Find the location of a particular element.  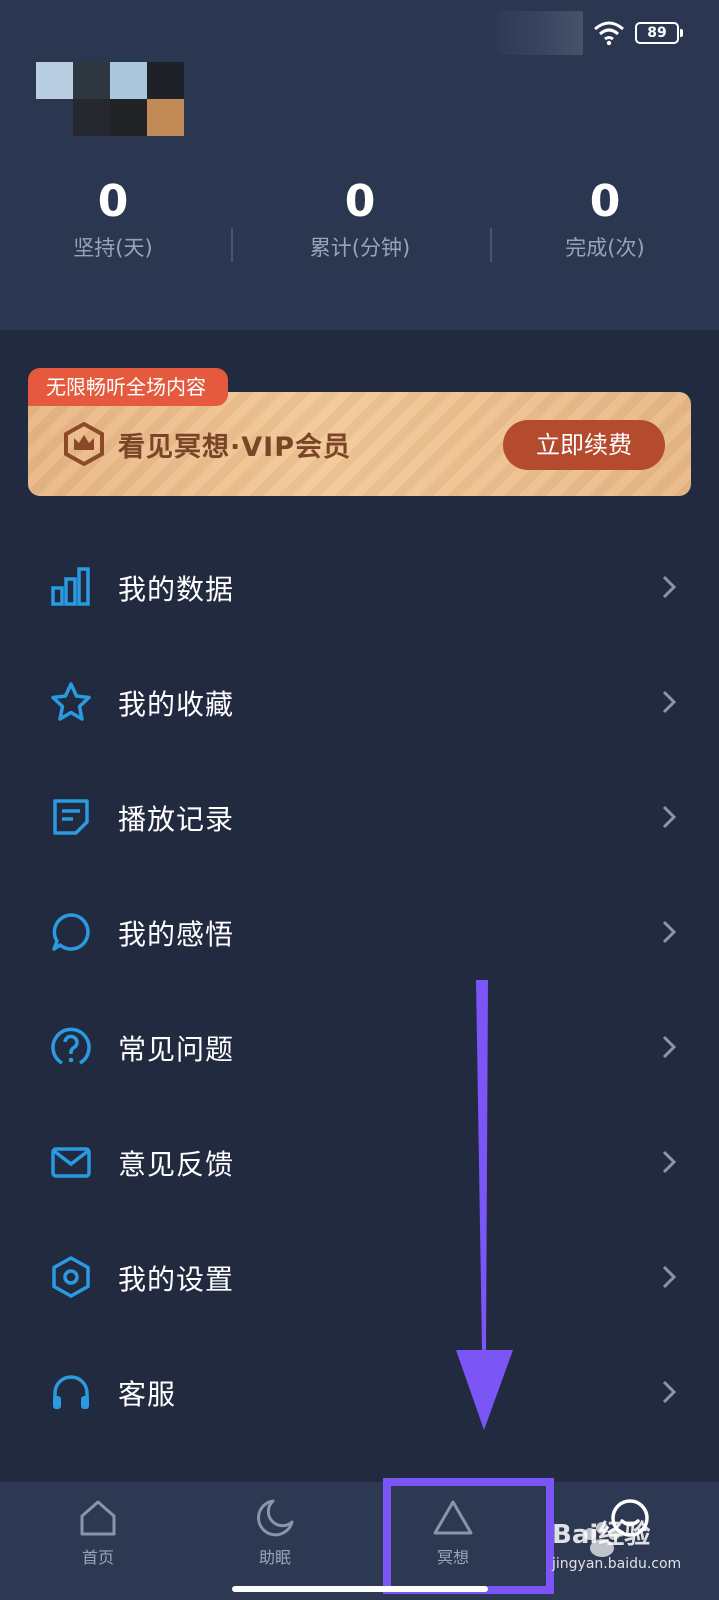

vip-title: 看见冥想·VIP会员 is located at coordinates (234, 447).